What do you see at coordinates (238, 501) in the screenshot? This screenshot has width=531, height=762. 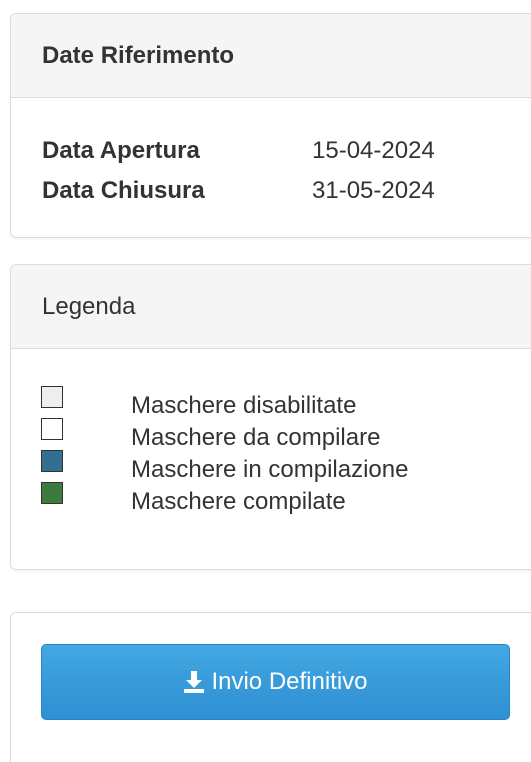 I see `legend-label-completed: Maschere compilate` at bounding box center [238, 501].